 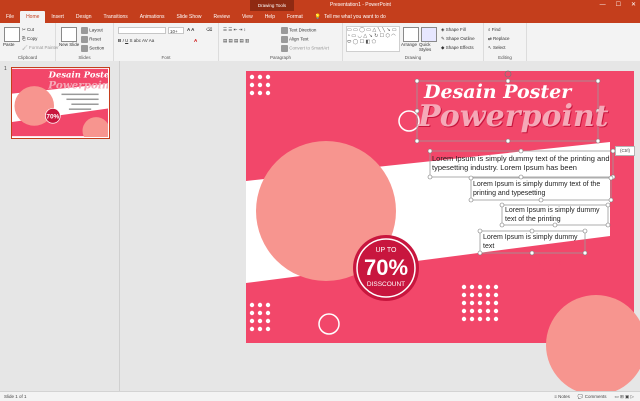 I want to click on svg-text: Desain Poster, so click(x=78, y=75).